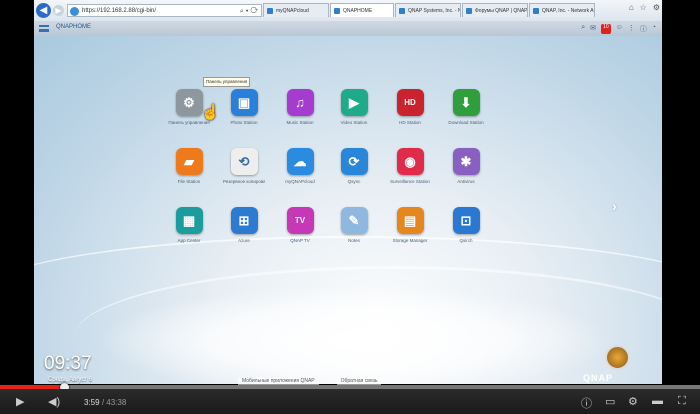 The image size is (700, 414). I want to click on browser-tab: Форумы QNAP | QNAP, so click(495, 10).